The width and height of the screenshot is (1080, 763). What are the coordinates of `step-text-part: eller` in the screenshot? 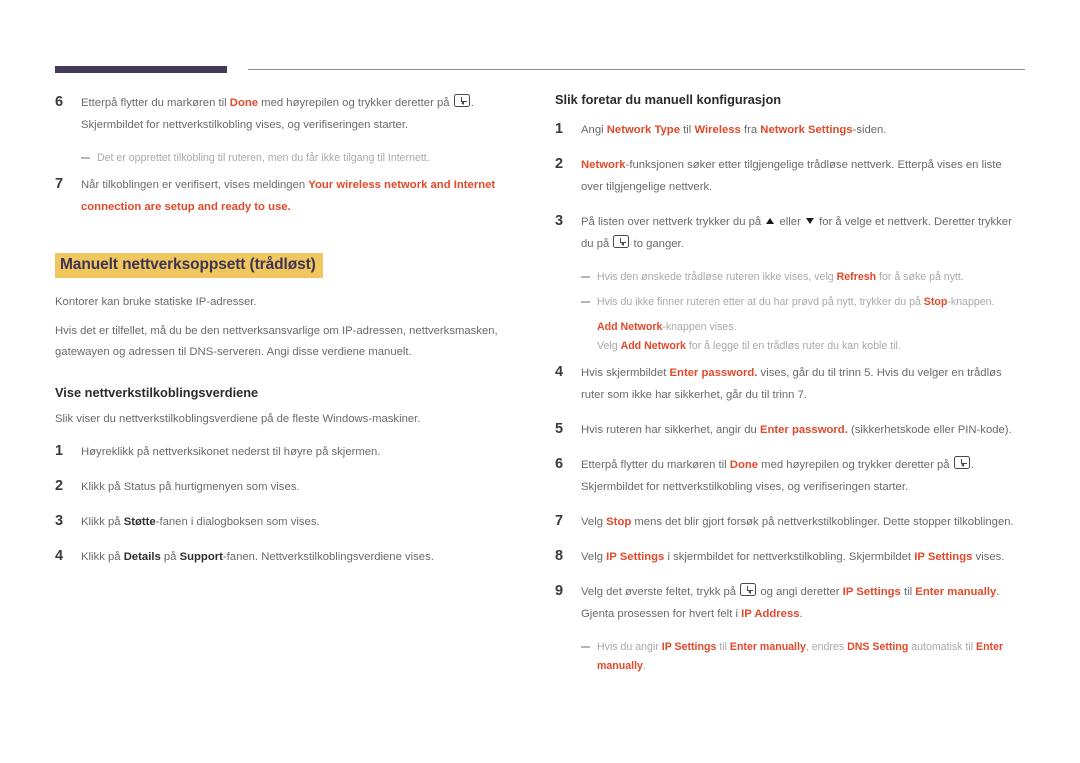 It's located at (790, 222).